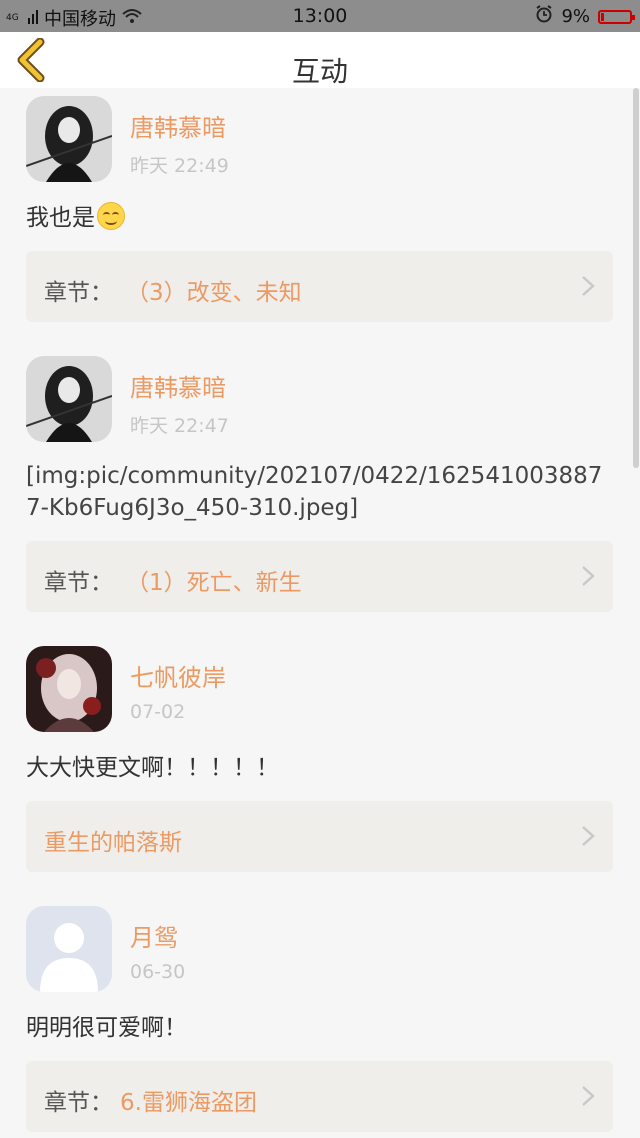 This screenshot has height=1138, width=640. I want to click on comment-text-content: 我也是, so click(60, 218).